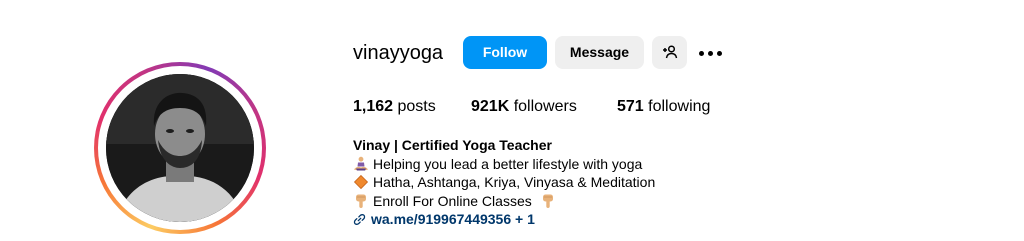 The image size is (1024, 241). What do you see at coordinates (545, 106) in the screenshot?
I see `followers-label: followers` at bounding box center [545, 106].